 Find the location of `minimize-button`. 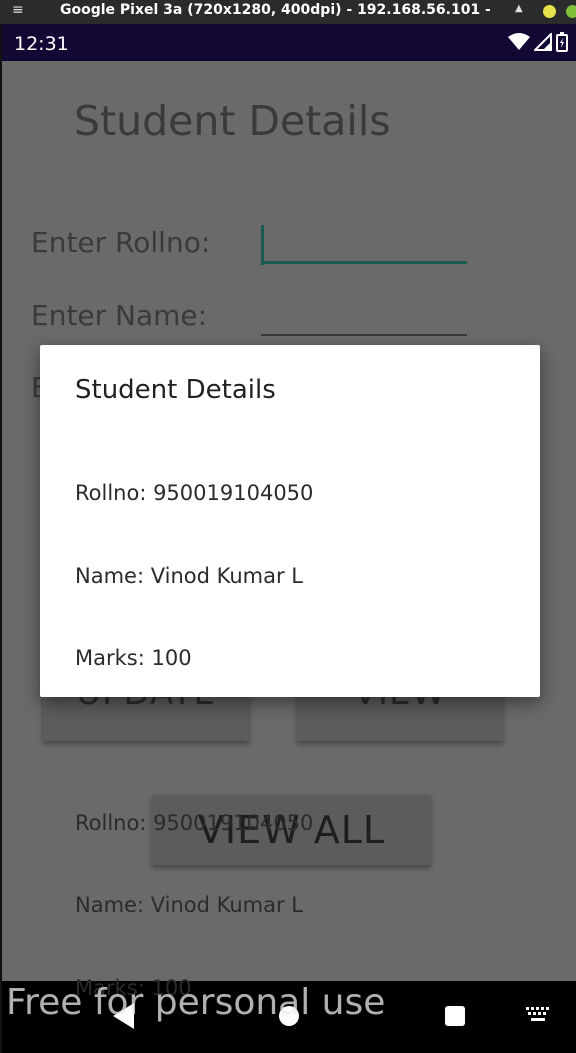

minimize-button is located at coordinates (549, 11).